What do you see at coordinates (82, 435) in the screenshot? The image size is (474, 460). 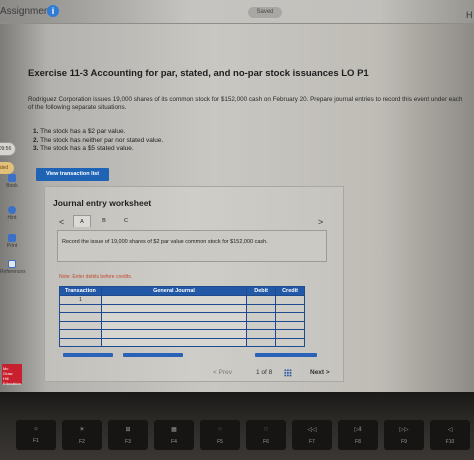 I see `key-f2: ☀ F2` at bounding box center [82, 435].